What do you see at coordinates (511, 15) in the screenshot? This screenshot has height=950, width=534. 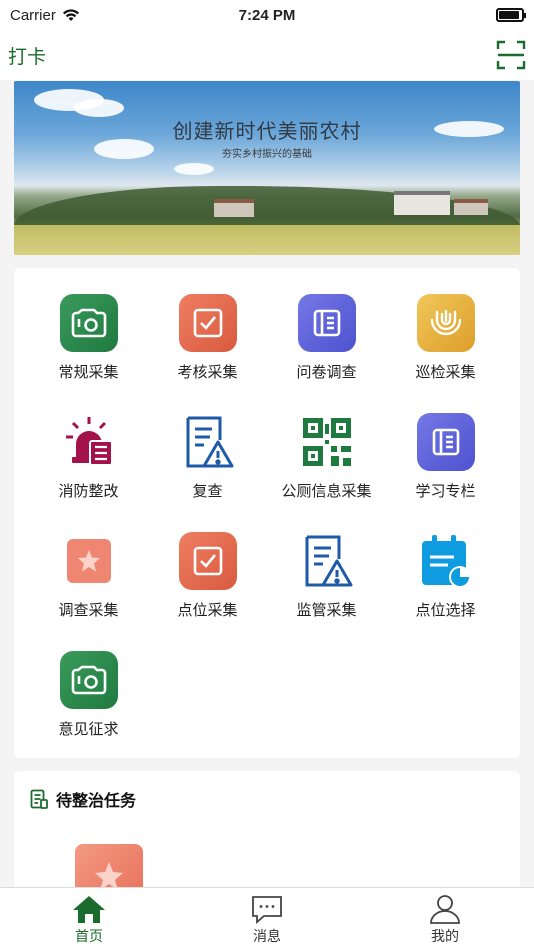 I see `battery-icon` at bounding box center [511, 15].